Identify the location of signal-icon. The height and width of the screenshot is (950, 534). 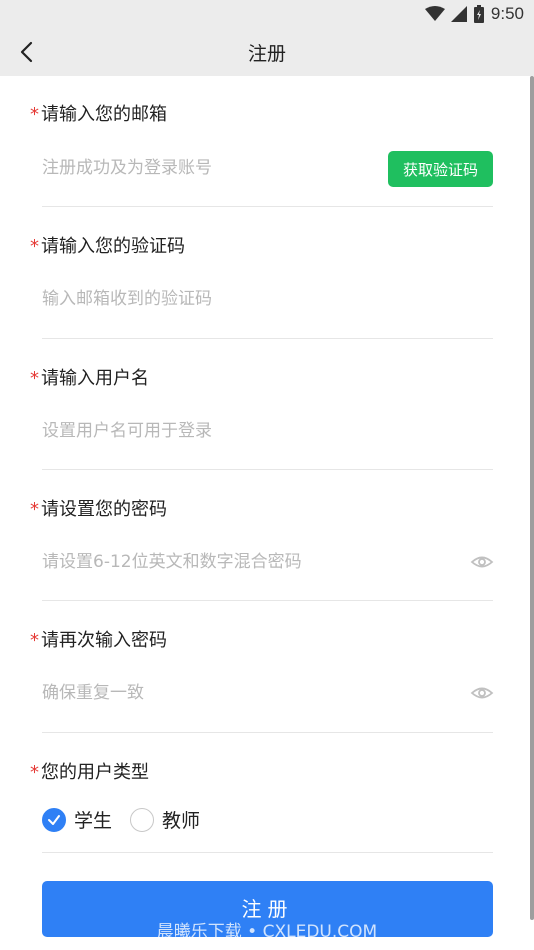
(458, 14).